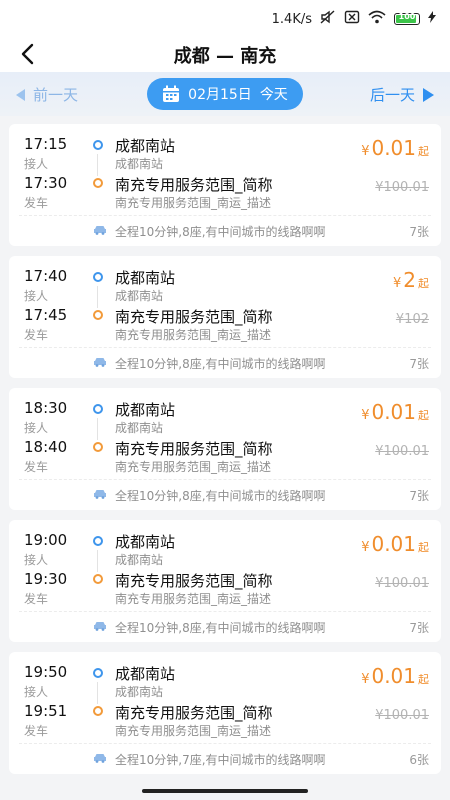 This screenshot has width=450, height=800. What do you see at coordinates (46, 672) in the screenshot?
I see `pickup-time: 19:50` at bounding box center [46, 672].